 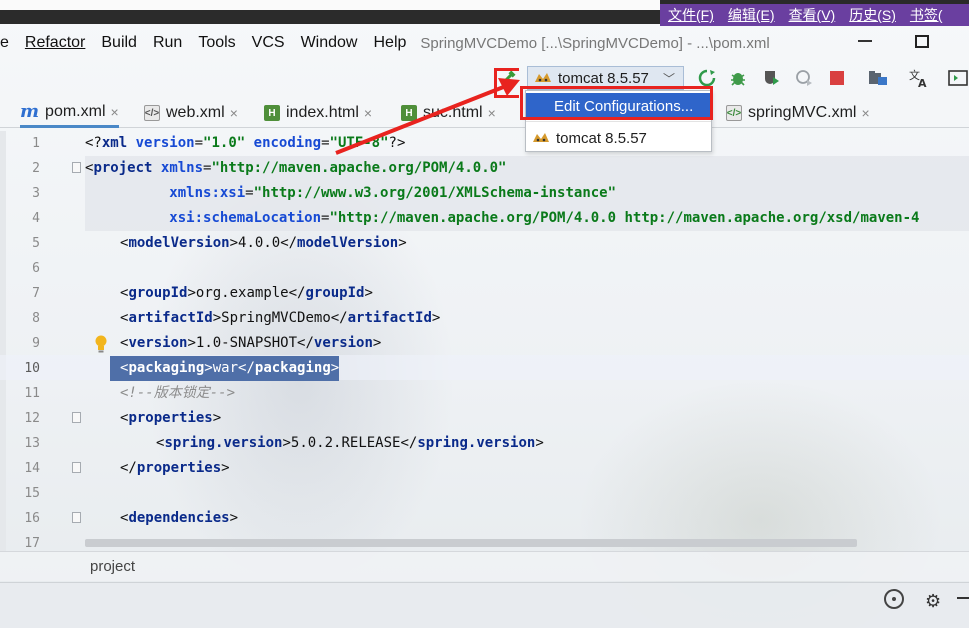 What do you see at coordinates (36, 243) in the screenshot?
I see `line-number: 5` at bounding box center [36, 243].